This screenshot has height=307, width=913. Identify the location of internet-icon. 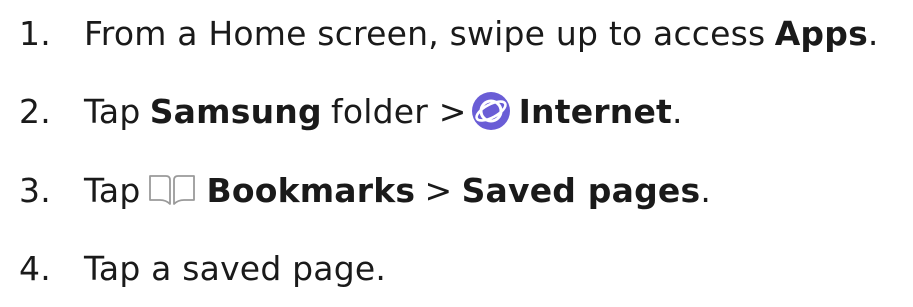
(491, 111).